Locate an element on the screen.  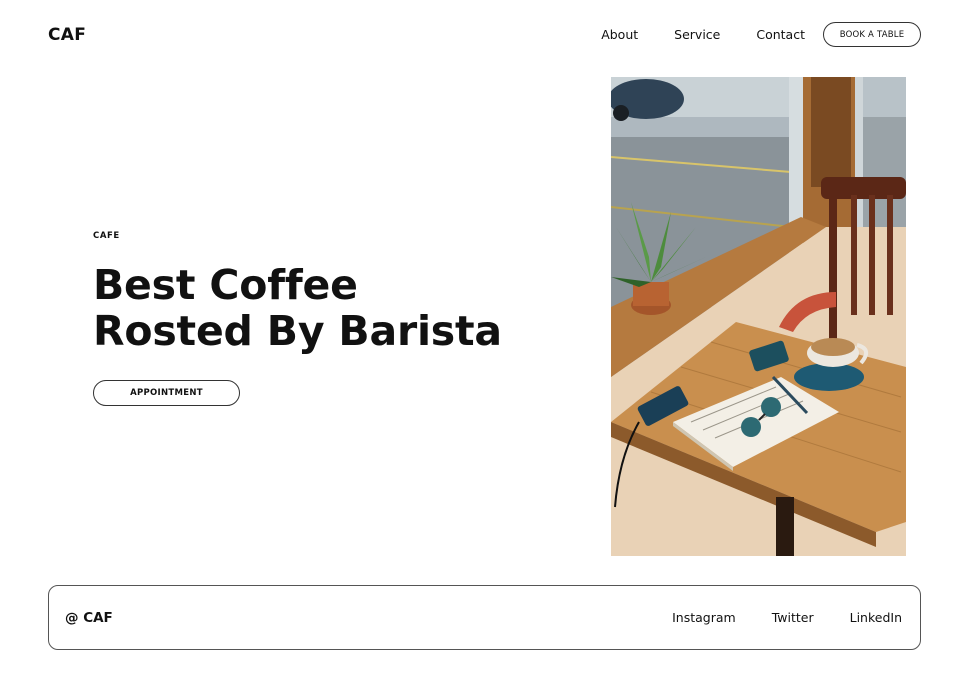
nav-link-contact: Contact is located at coordinates (780, 34).